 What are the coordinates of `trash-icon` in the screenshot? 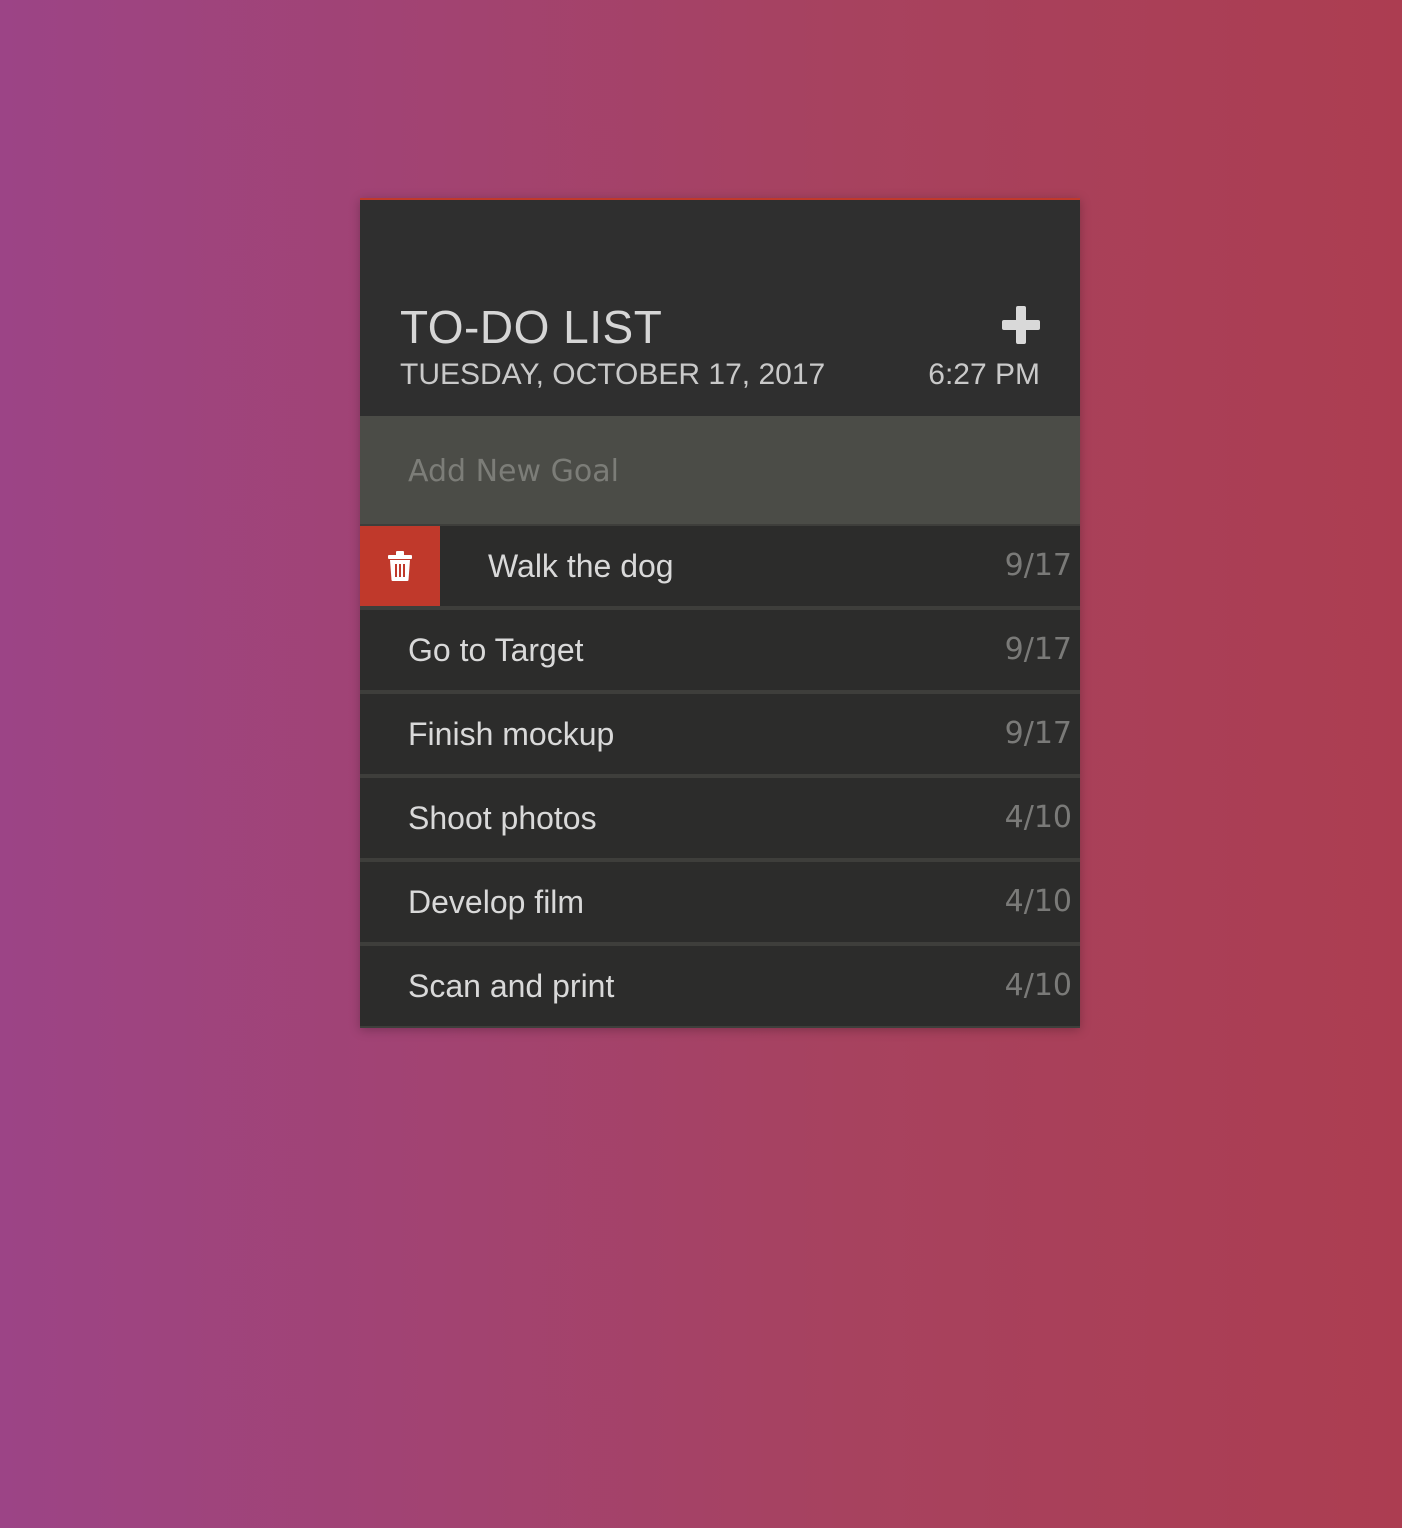 It's located at (400, 566).